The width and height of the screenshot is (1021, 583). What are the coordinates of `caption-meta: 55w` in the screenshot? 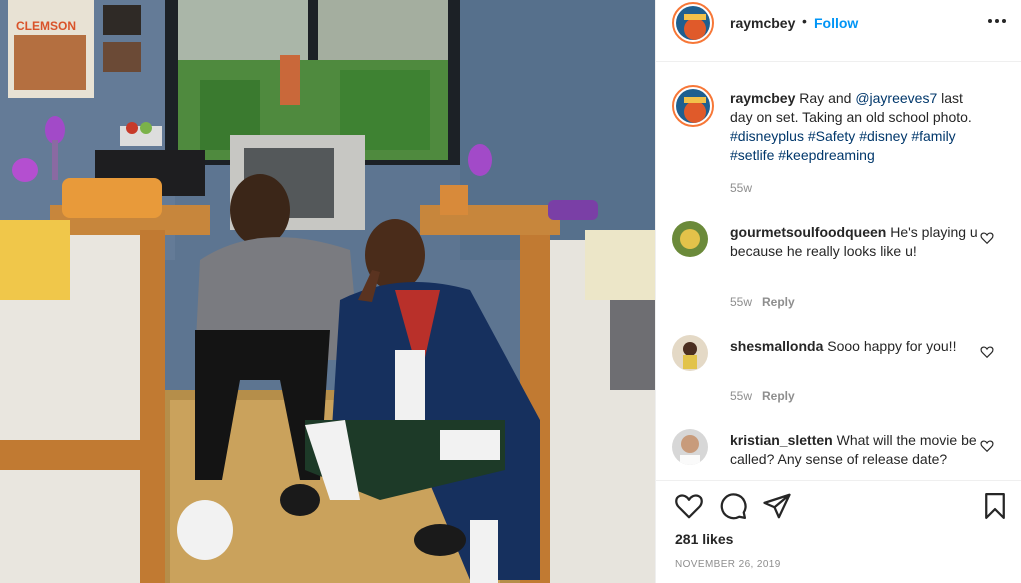 It's located at (741, 188).